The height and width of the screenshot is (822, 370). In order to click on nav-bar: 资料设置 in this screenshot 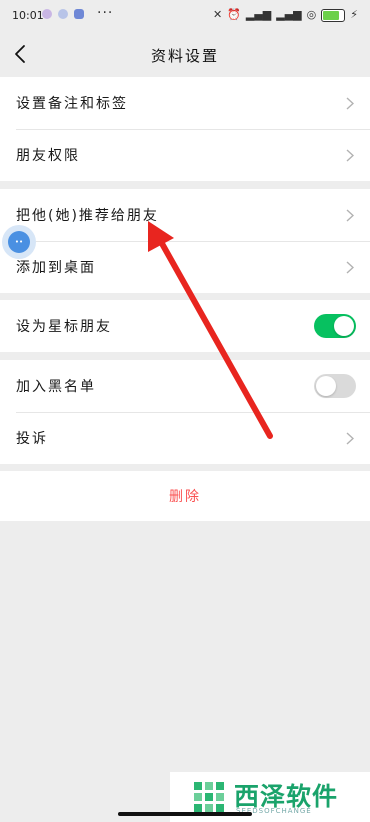, I will do `click(185, 55)`.